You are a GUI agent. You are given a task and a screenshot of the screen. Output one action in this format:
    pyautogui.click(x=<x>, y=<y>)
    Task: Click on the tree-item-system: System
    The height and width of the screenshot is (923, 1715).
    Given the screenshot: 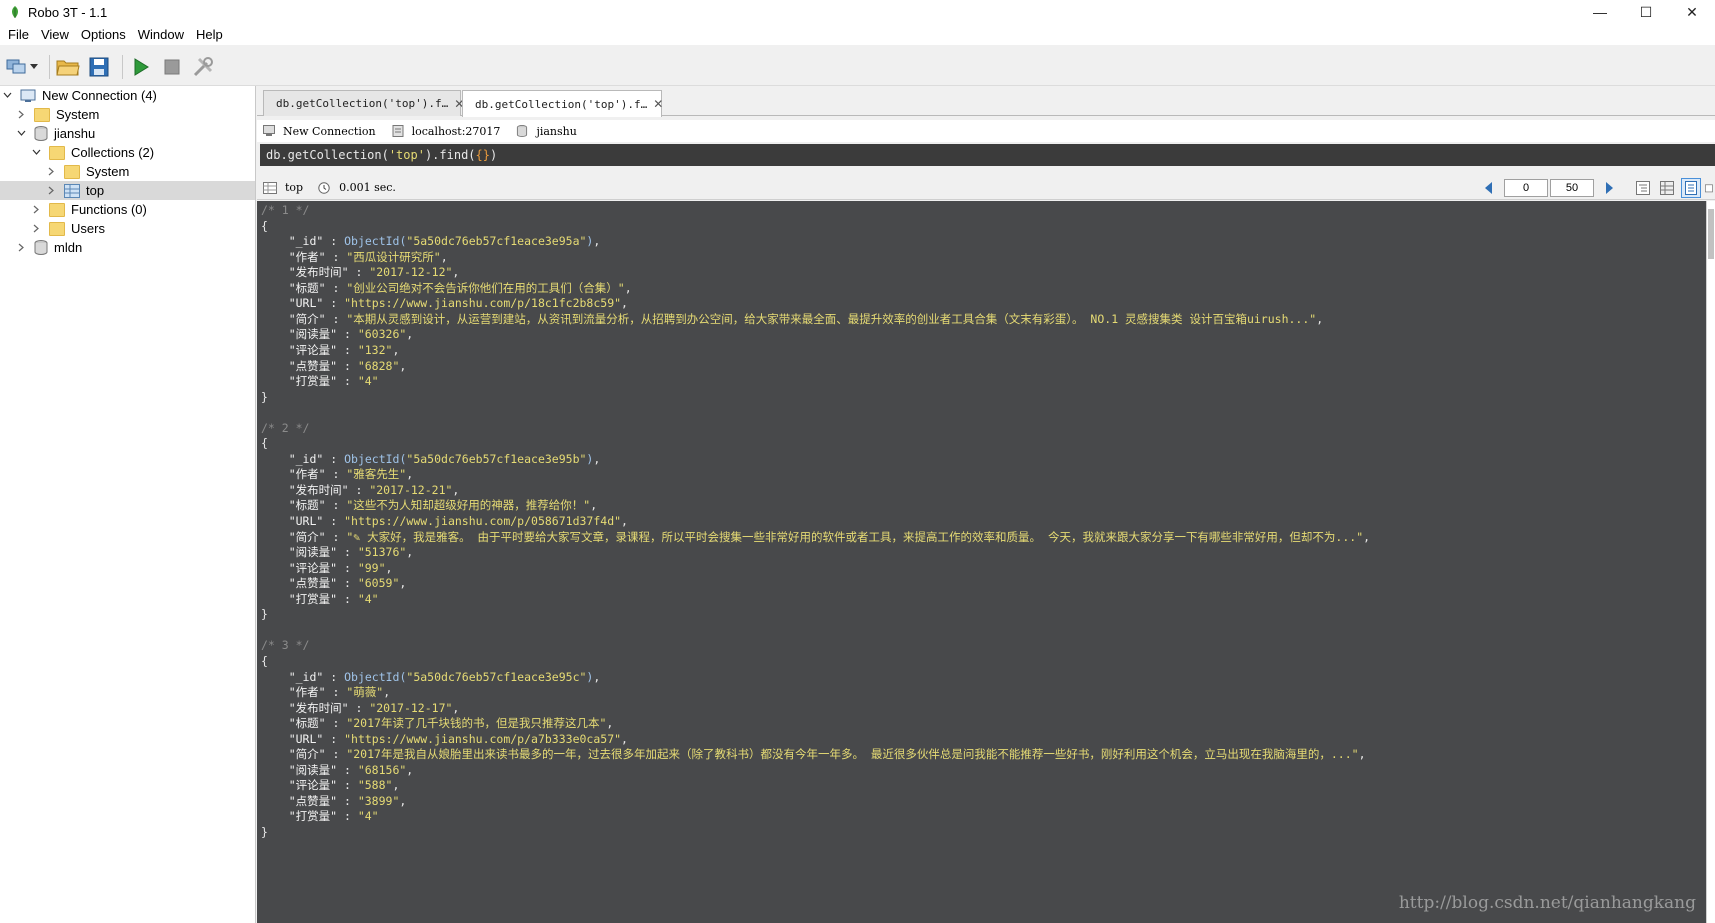 What is the action you would take?
    pyautogui.click(x=127, y=114)
    